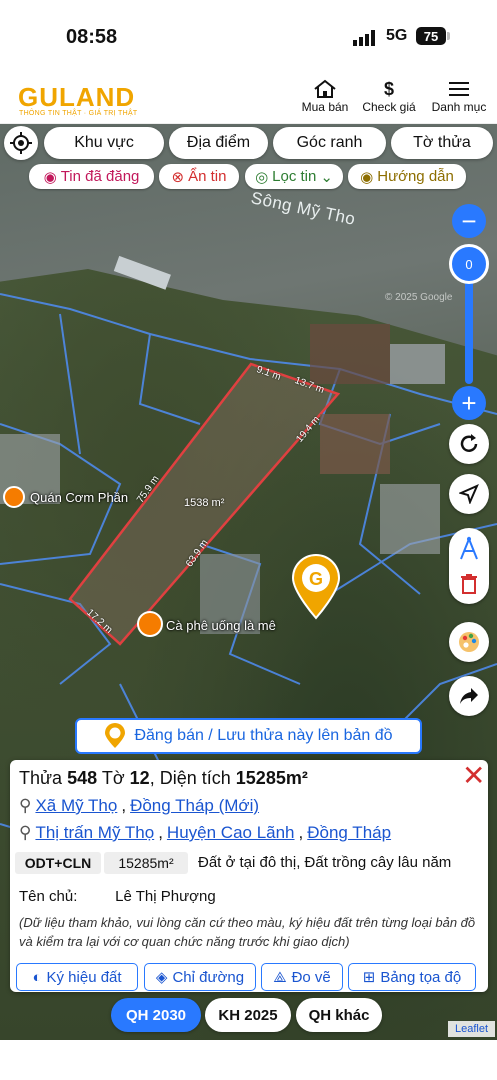 The width and height of the screenshot is (497, 1080). Describe the element at coordinates (178, 177) in the screenshot. I see `close-circle-icon: ⊗` at that location.